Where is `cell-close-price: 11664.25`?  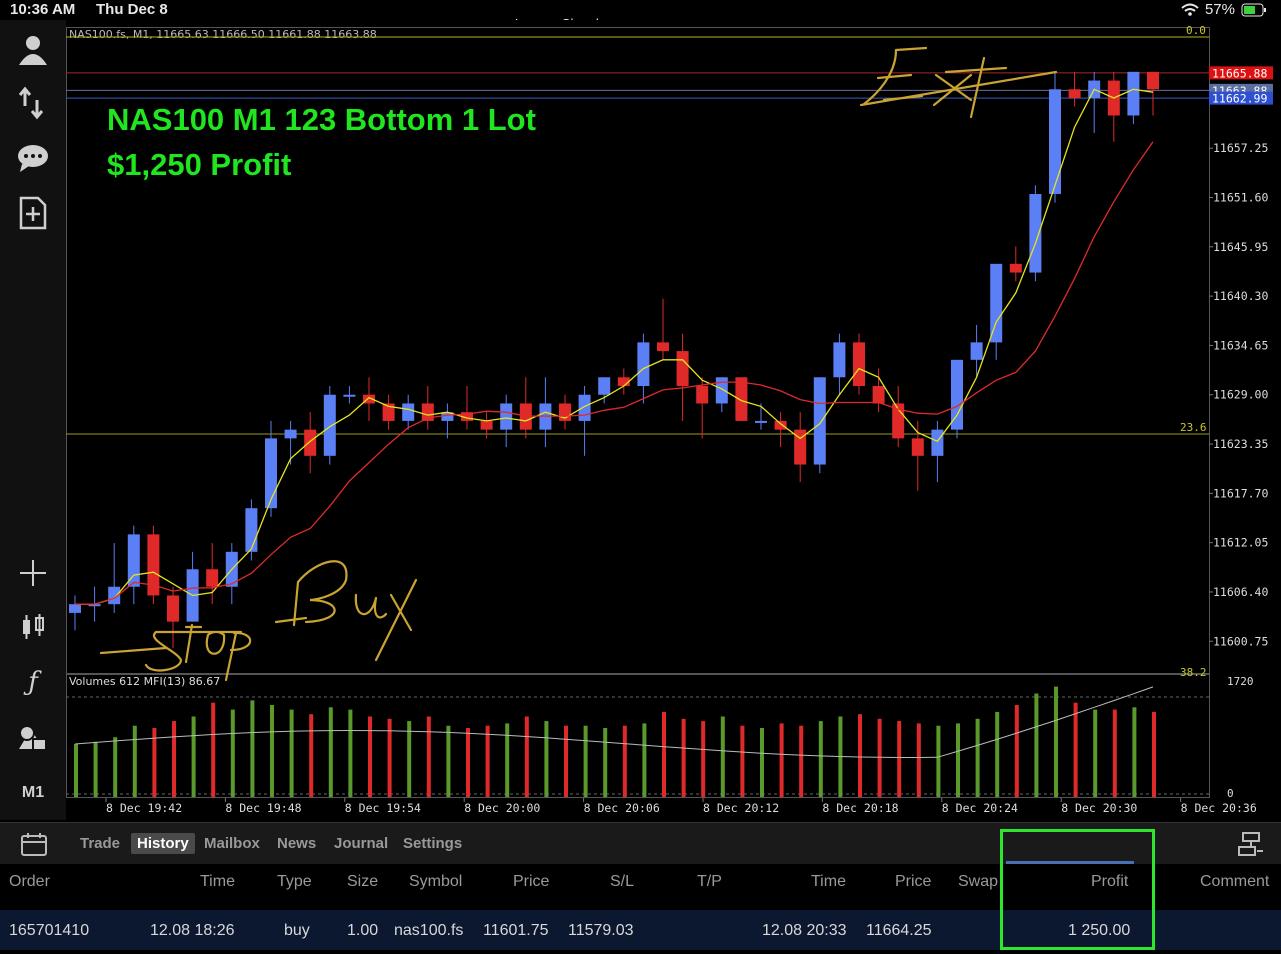
cell-close-price: 11664.25 is located at coordinates (899, 930).